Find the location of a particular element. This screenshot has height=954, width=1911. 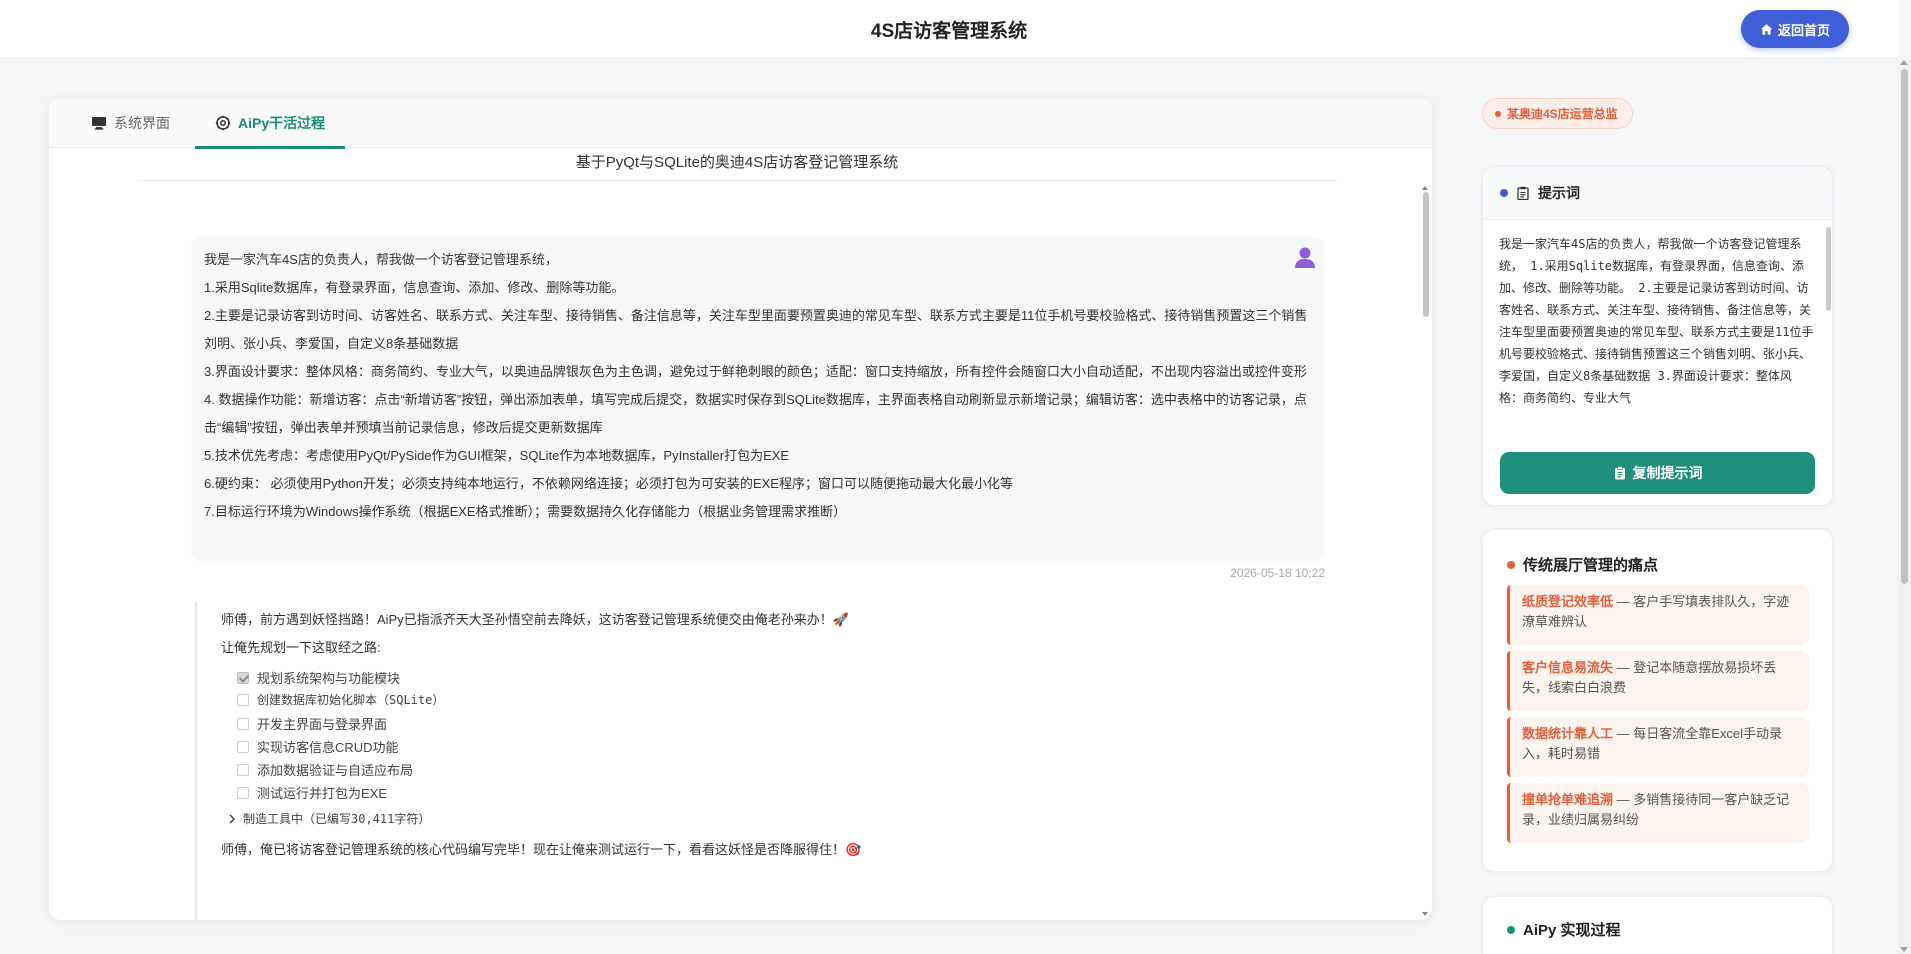

content-scrollbar is located at coordinates (1426, 551).